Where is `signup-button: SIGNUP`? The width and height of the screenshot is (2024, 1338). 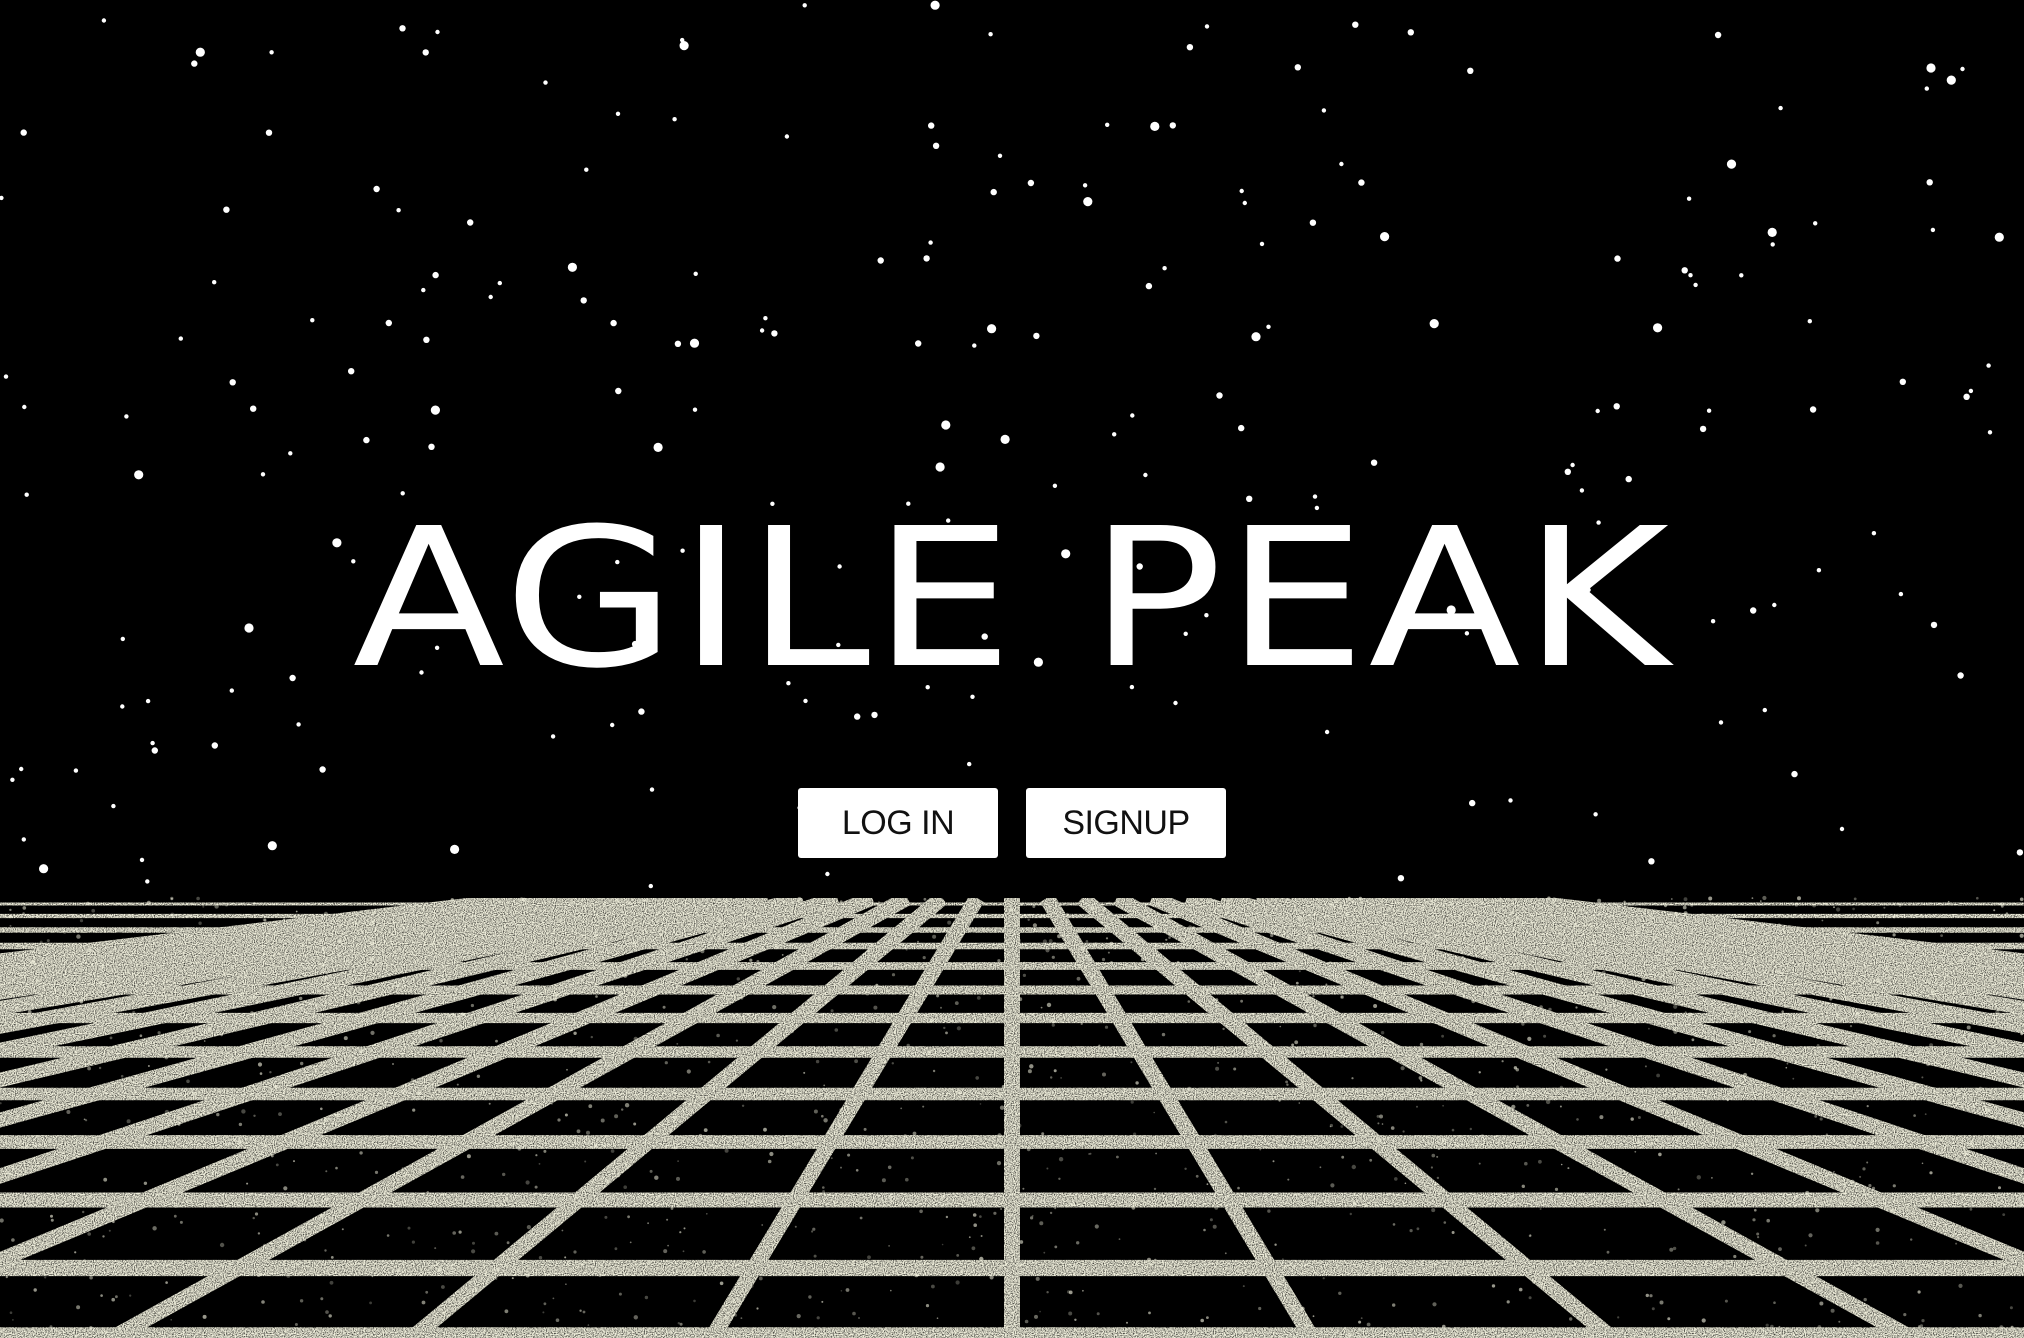 signup-button: SIGNUP is located at coordinates (1126, 823).